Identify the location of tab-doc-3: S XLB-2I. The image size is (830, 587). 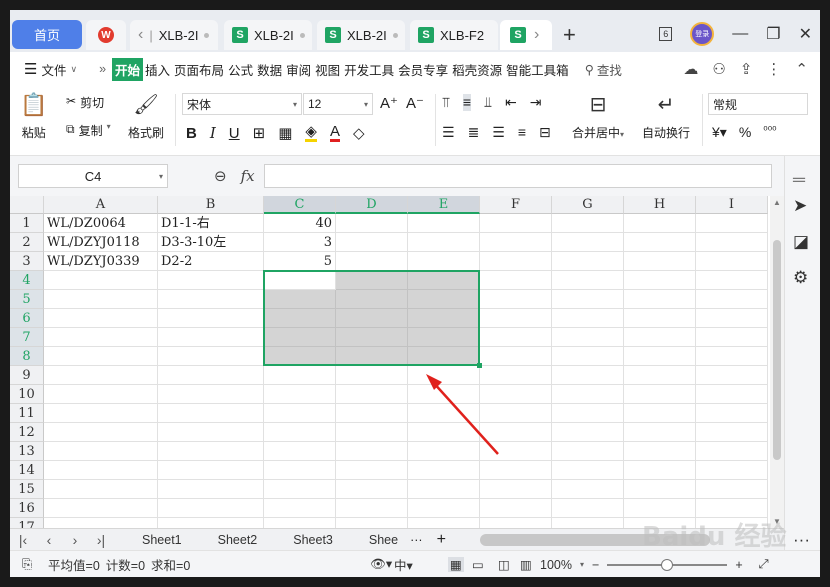
(361, 35).